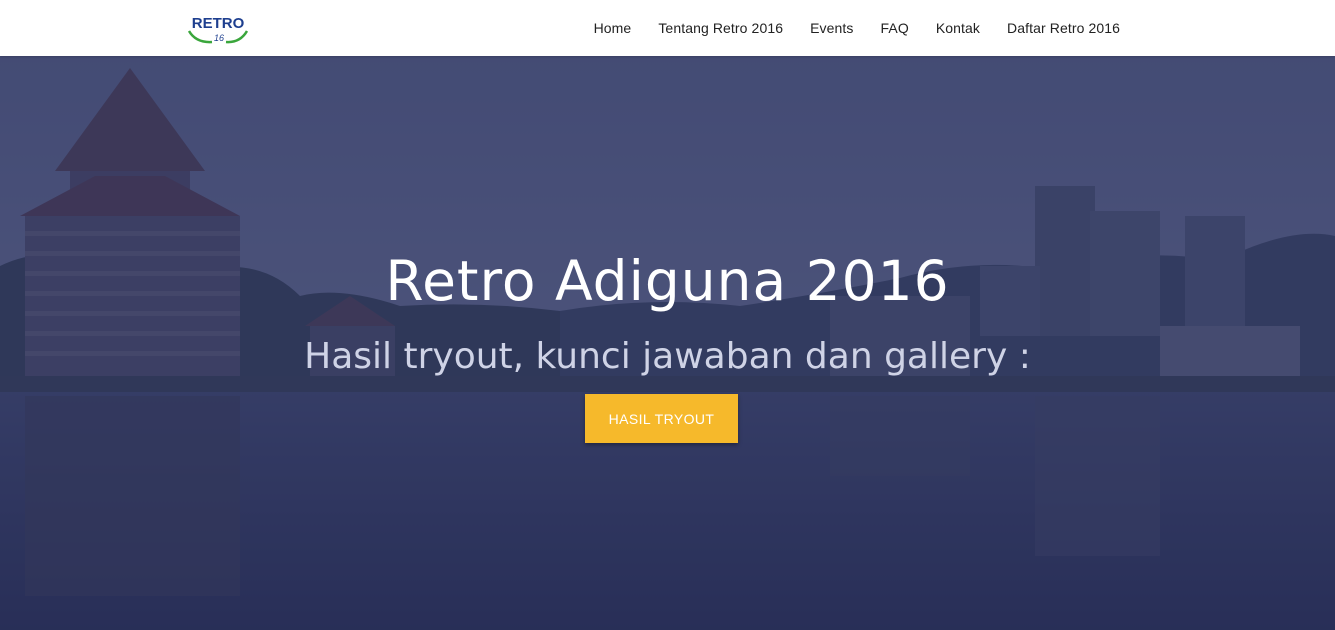  Describe the element at coordinates (219, 38) in the screenshot. I see `svg-text: 16` at that location.